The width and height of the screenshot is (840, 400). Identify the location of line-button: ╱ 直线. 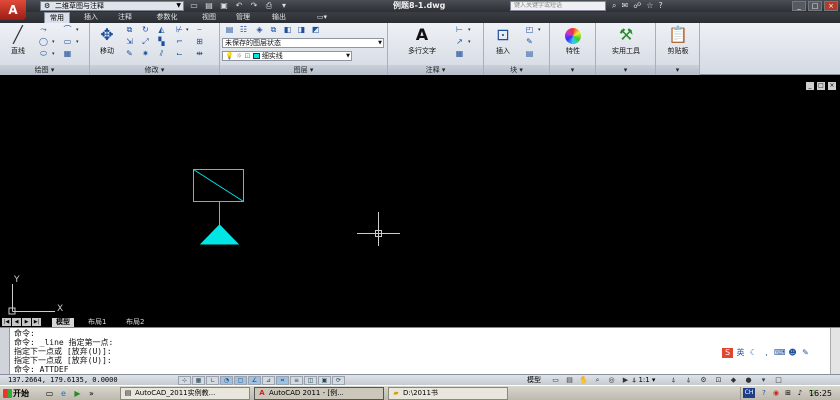
(18, 40).